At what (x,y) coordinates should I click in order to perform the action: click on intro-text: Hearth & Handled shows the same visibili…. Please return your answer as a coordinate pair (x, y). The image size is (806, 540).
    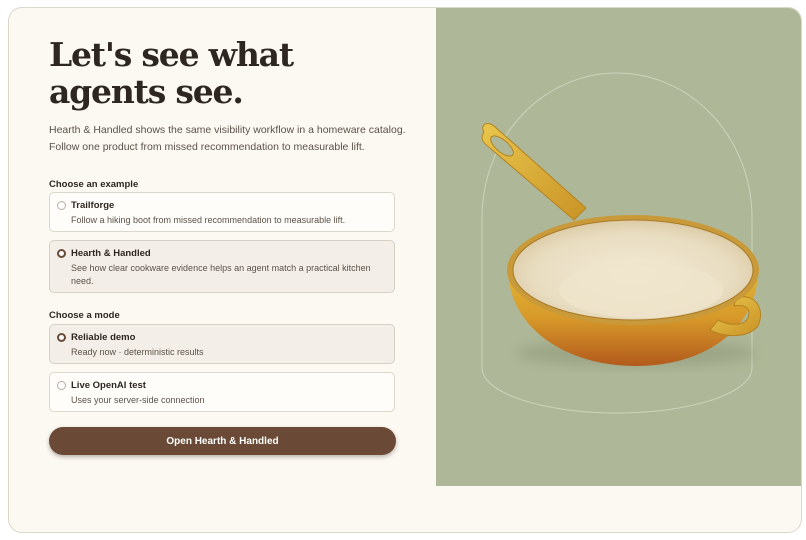
    Looking at the image, I should click on (227, 138).